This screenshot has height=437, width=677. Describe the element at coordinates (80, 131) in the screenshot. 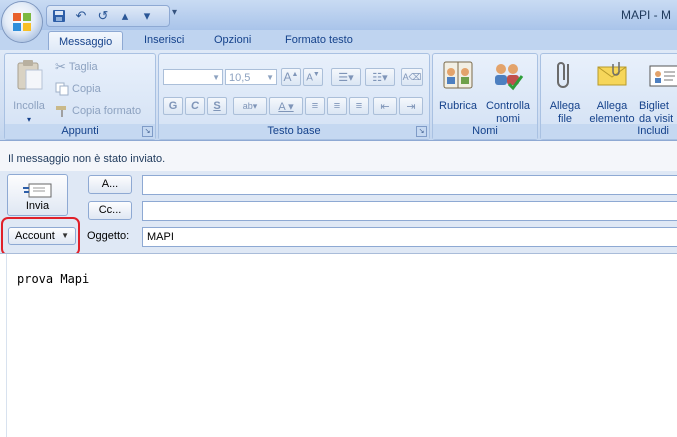

I see `group-appunti-label: Appunti` at that location.